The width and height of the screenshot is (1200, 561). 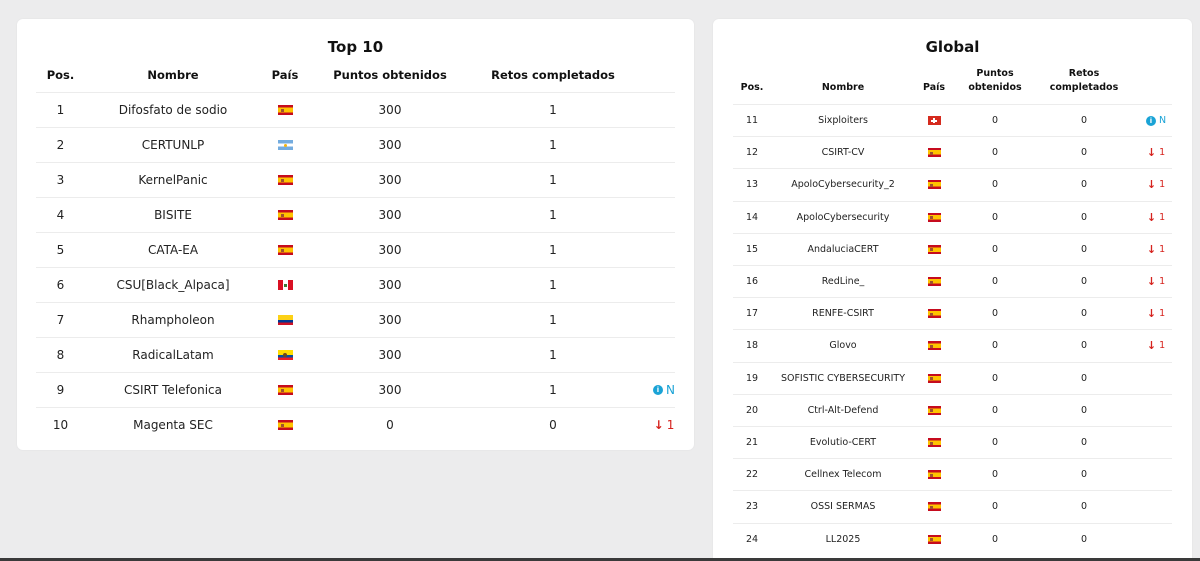 I want to click on team-name: SOFISTIC CYBERSECURITY, so click(x=843, y=378).